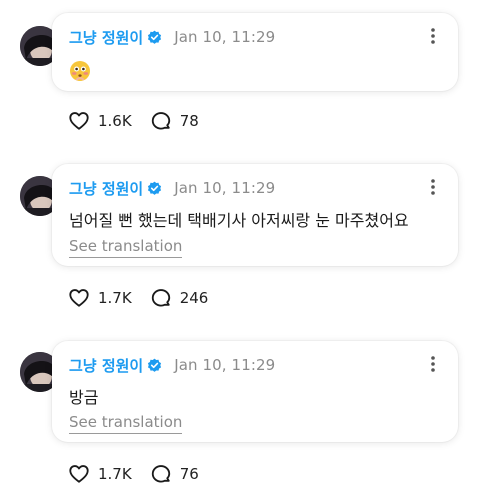 The width and height of the screenshot is (480, 503). I want to click on post-text: 방금, so click(84, 397).